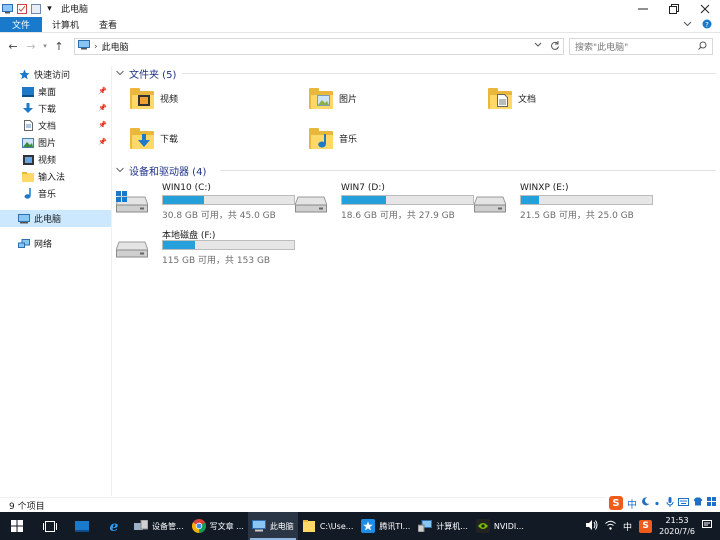 The height and width of the screenshot is (540, 720). Describe the element at coordinates (55, 243) in the screenshot. I see `nav-network: 网络` at that location.